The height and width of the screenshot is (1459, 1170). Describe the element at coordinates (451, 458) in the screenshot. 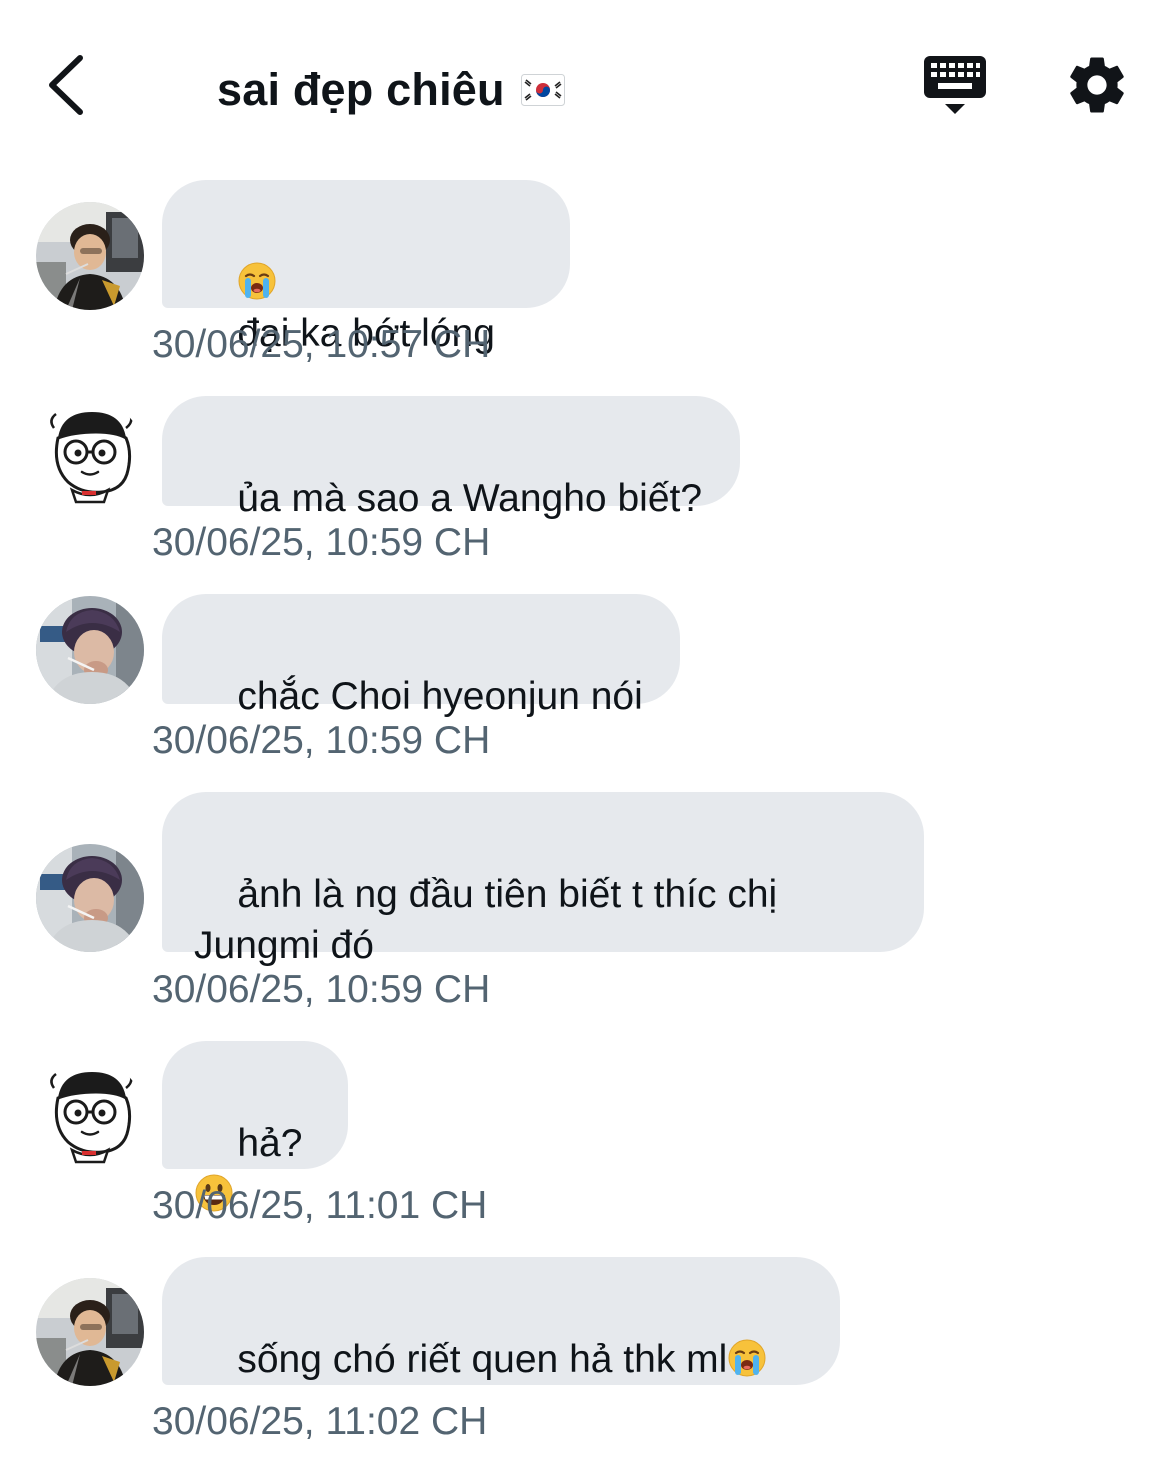

I see `message-bubble: ủa mà sao a Wangho biết?` at that location.